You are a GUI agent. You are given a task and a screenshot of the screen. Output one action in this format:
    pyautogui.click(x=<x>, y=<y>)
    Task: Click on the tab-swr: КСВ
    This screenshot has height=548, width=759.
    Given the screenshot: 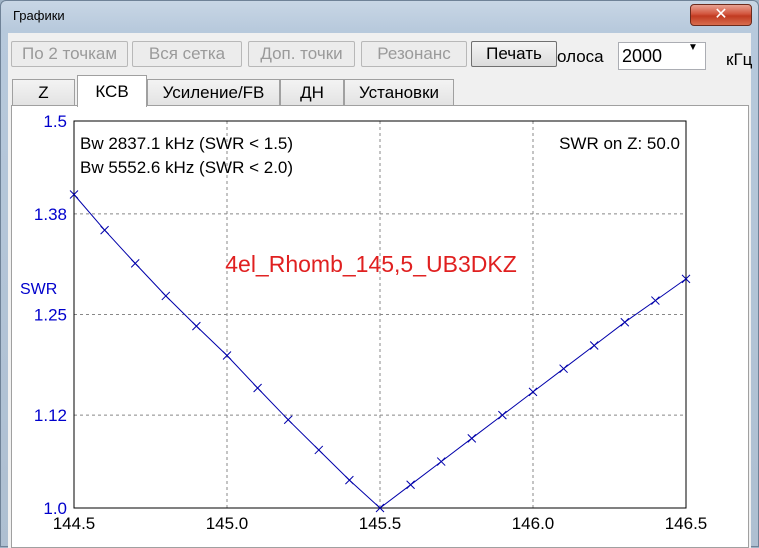 What is the action you would take?
    pyautogui.click(x=112, y=91)
    